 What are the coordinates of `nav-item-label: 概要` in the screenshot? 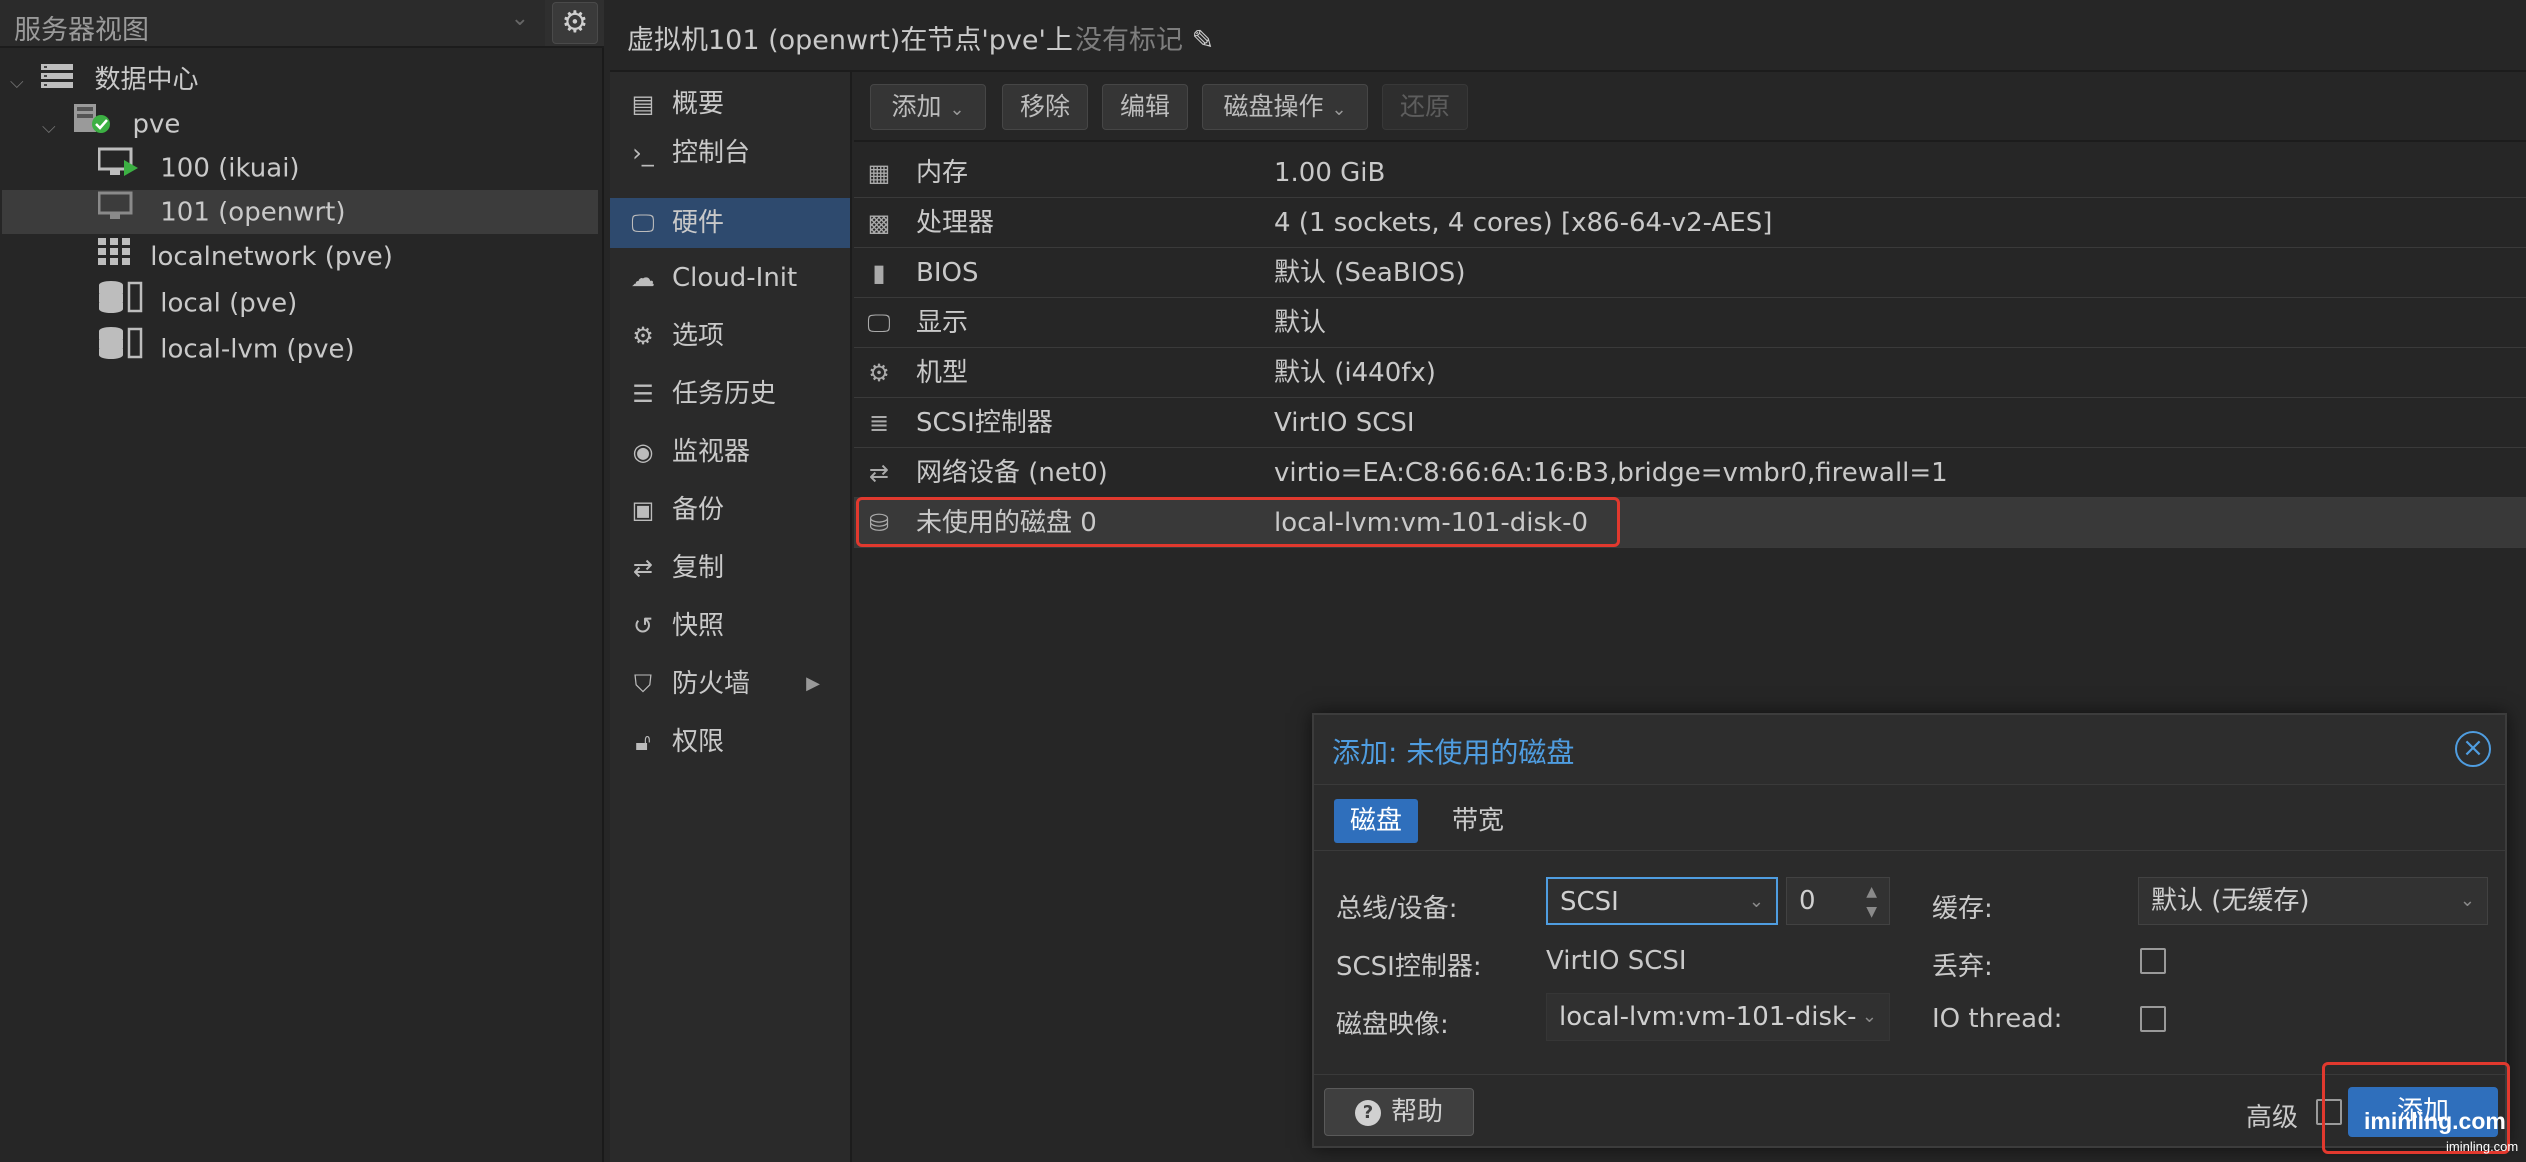 It's located at (698, 104).